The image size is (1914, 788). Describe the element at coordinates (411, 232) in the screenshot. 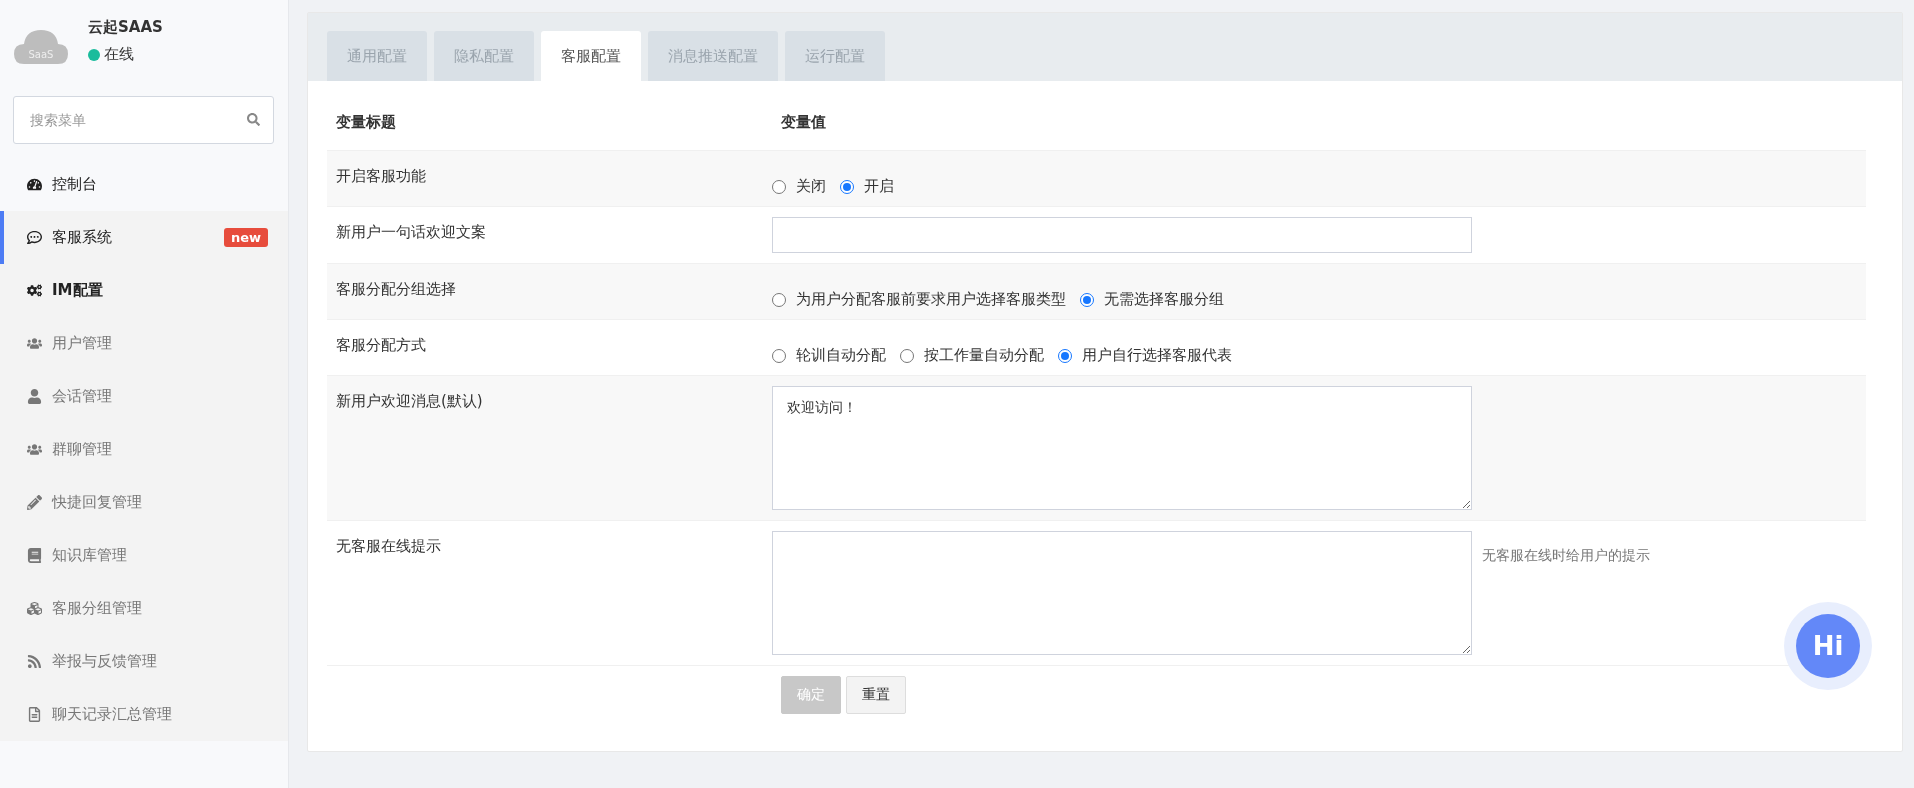

I see `row-label: 新用户一句话欢迎文案` at that location.